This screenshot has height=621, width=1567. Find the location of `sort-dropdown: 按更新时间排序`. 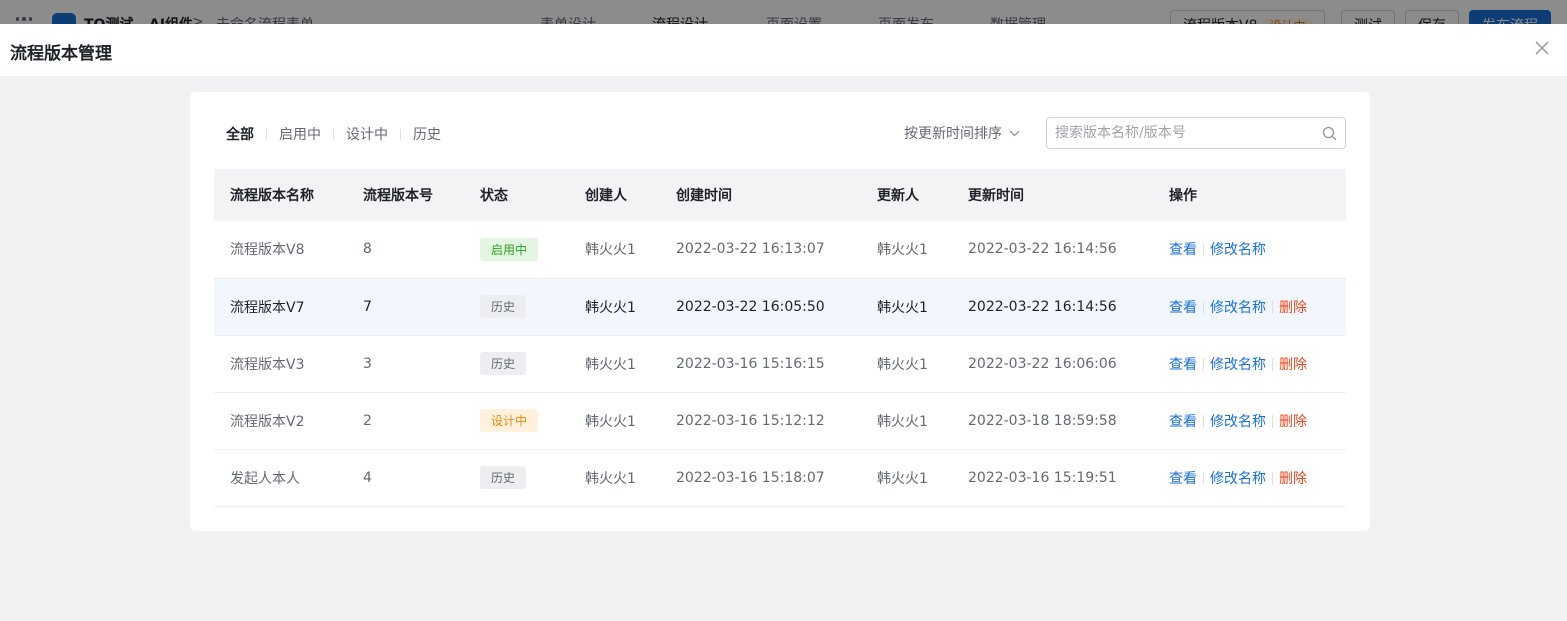

sort-dropdown: 按更新时间排序 is located at coordinates (962, 133).